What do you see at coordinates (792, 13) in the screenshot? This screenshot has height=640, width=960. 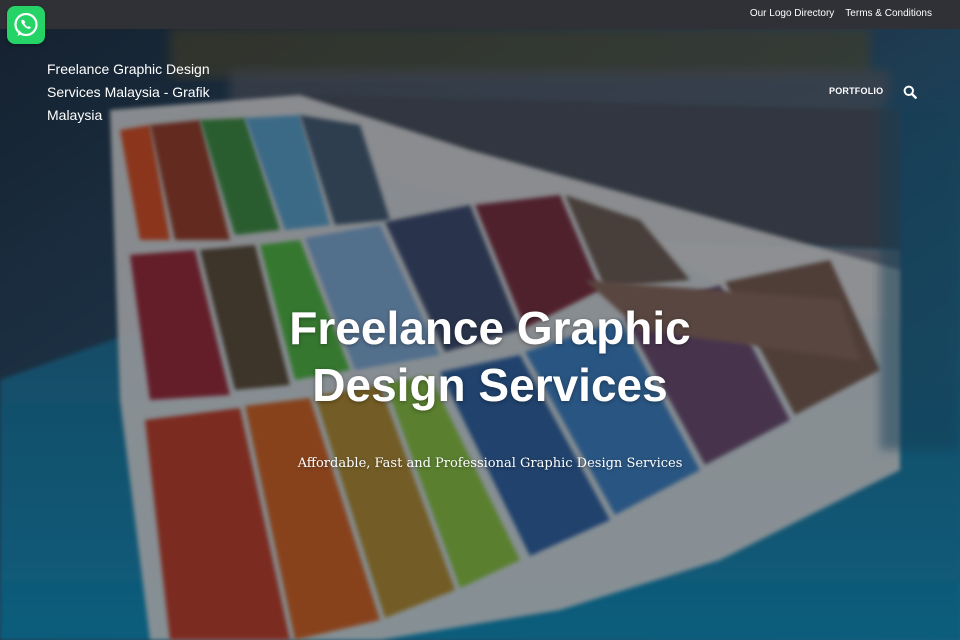 I see `top-link-logo-directory: Our Logo Directory` at bounding box center [792, 13].